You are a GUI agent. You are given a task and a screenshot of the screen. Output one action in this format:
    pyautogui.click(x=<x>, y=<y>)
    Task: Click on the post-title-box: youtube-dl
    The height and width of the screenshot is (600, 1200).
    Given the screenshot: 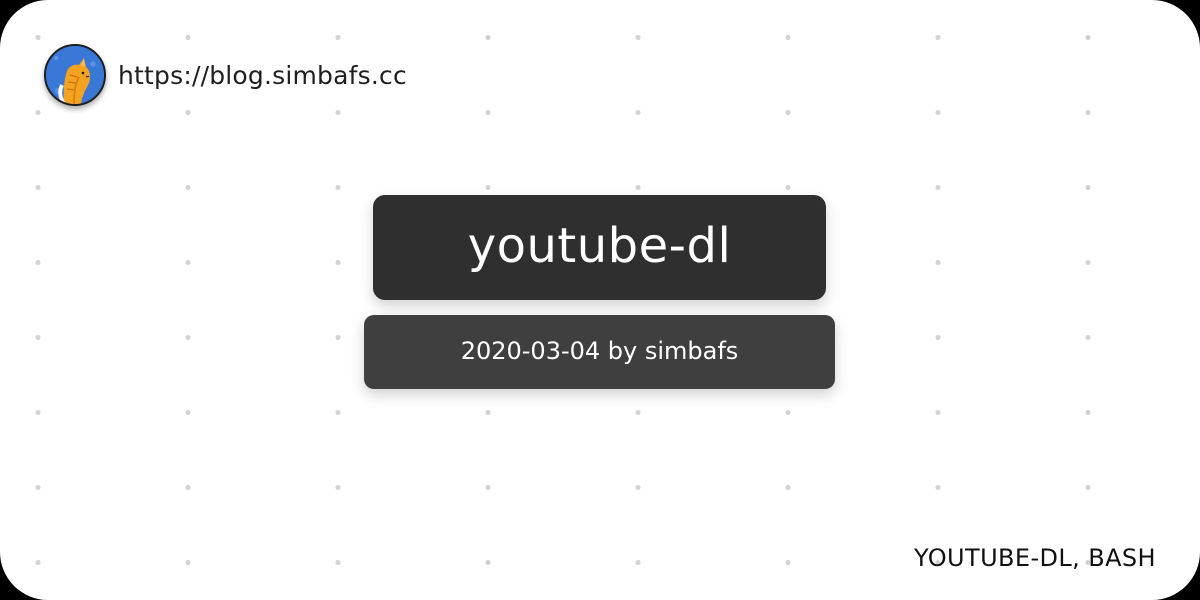 What is the action you would take?
    pyautogui.click(x=599, y=247)
    